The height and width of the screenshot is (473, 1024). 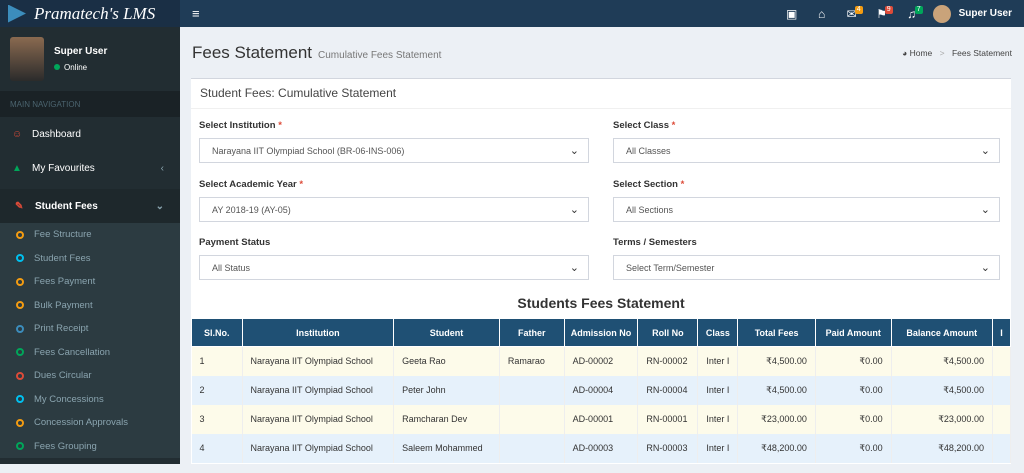 I want to click on column-header: Institution, so click(x=318, y=332).